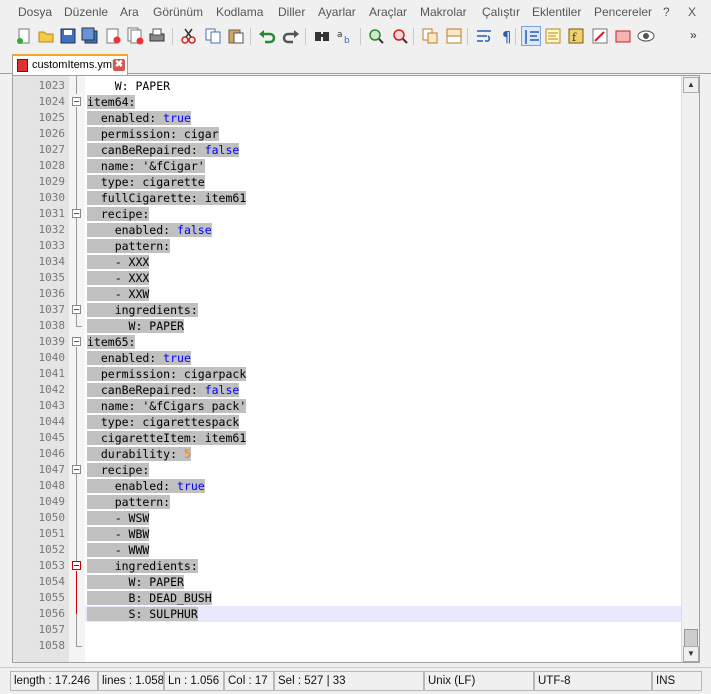  What do you see at coordinates (70, 64) in the screenshot?
I see `tab-customitems: customItems.yml ✖` at bounding box center [70, 64].